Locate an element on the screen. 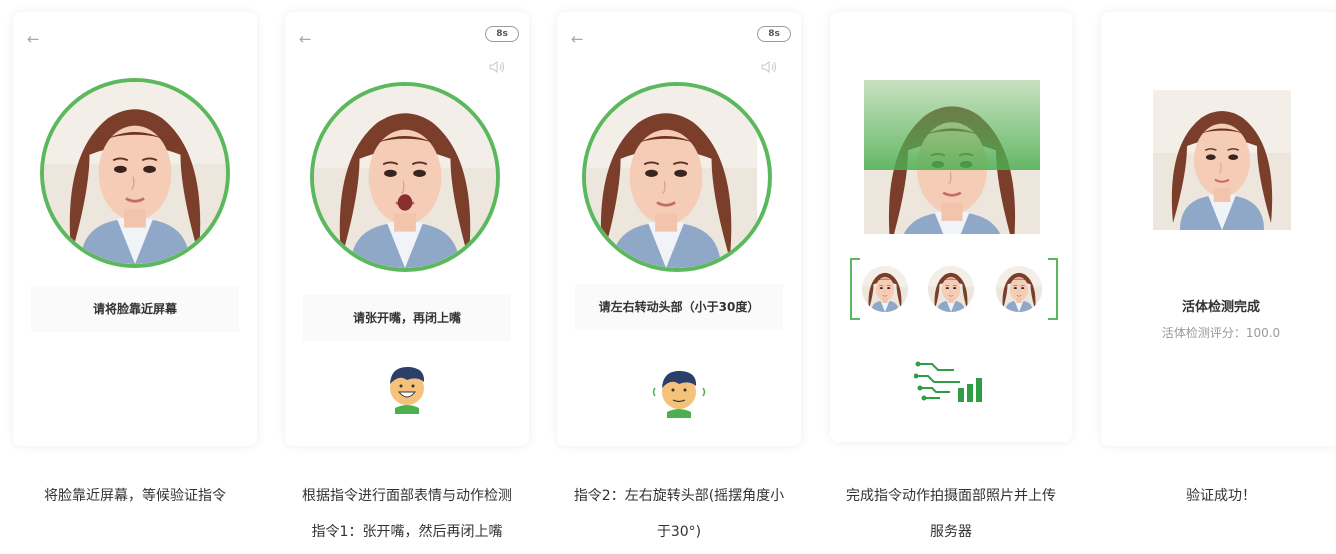 The height and width of the screenshot is (554, 1336). step-caption-3: 指令2：左右旋转头部(摇摆角度小 于30°) is located at coordinates (679, 514).